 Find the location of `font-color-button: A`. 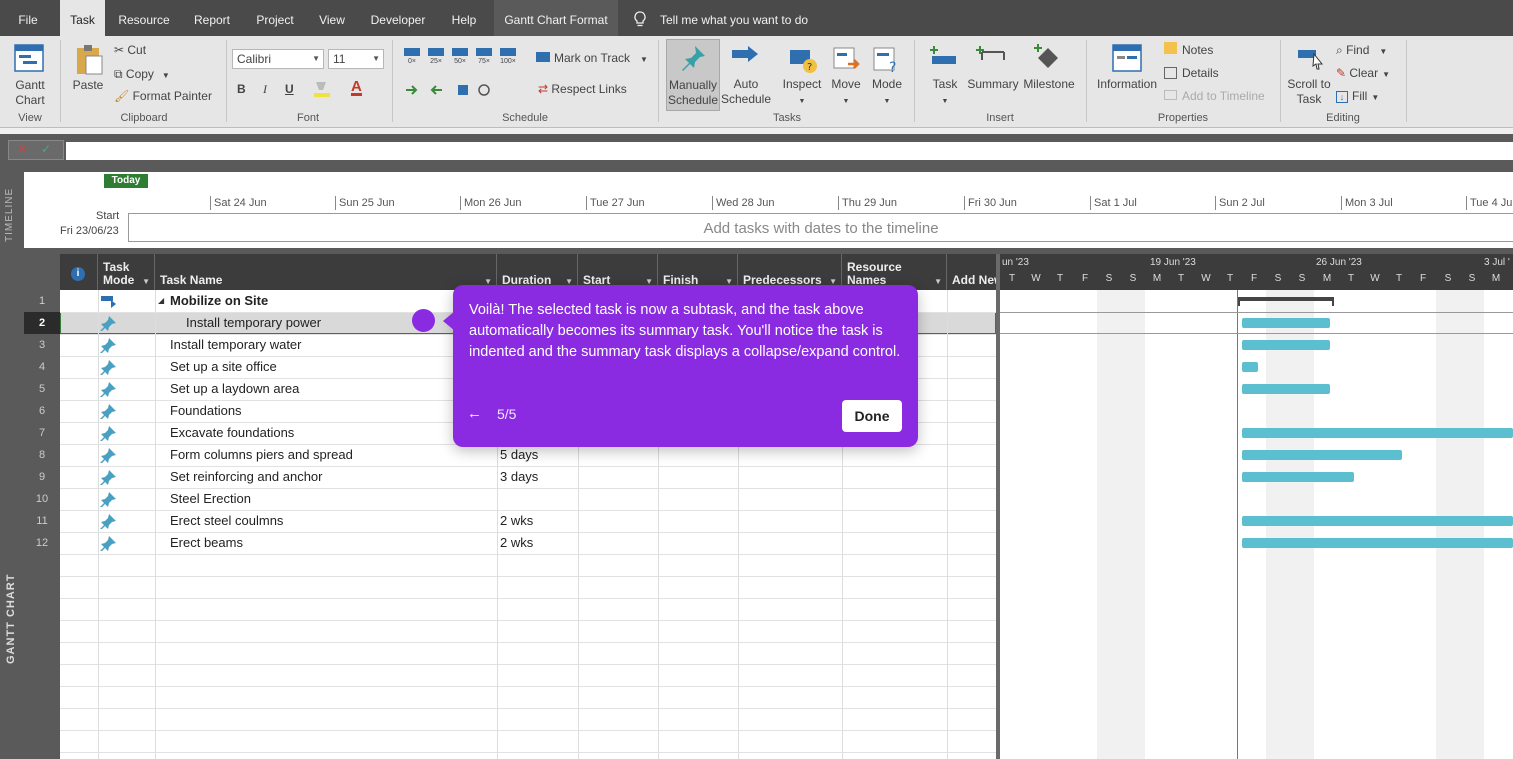

font-color-button: A is located at coordinates (356, 87).